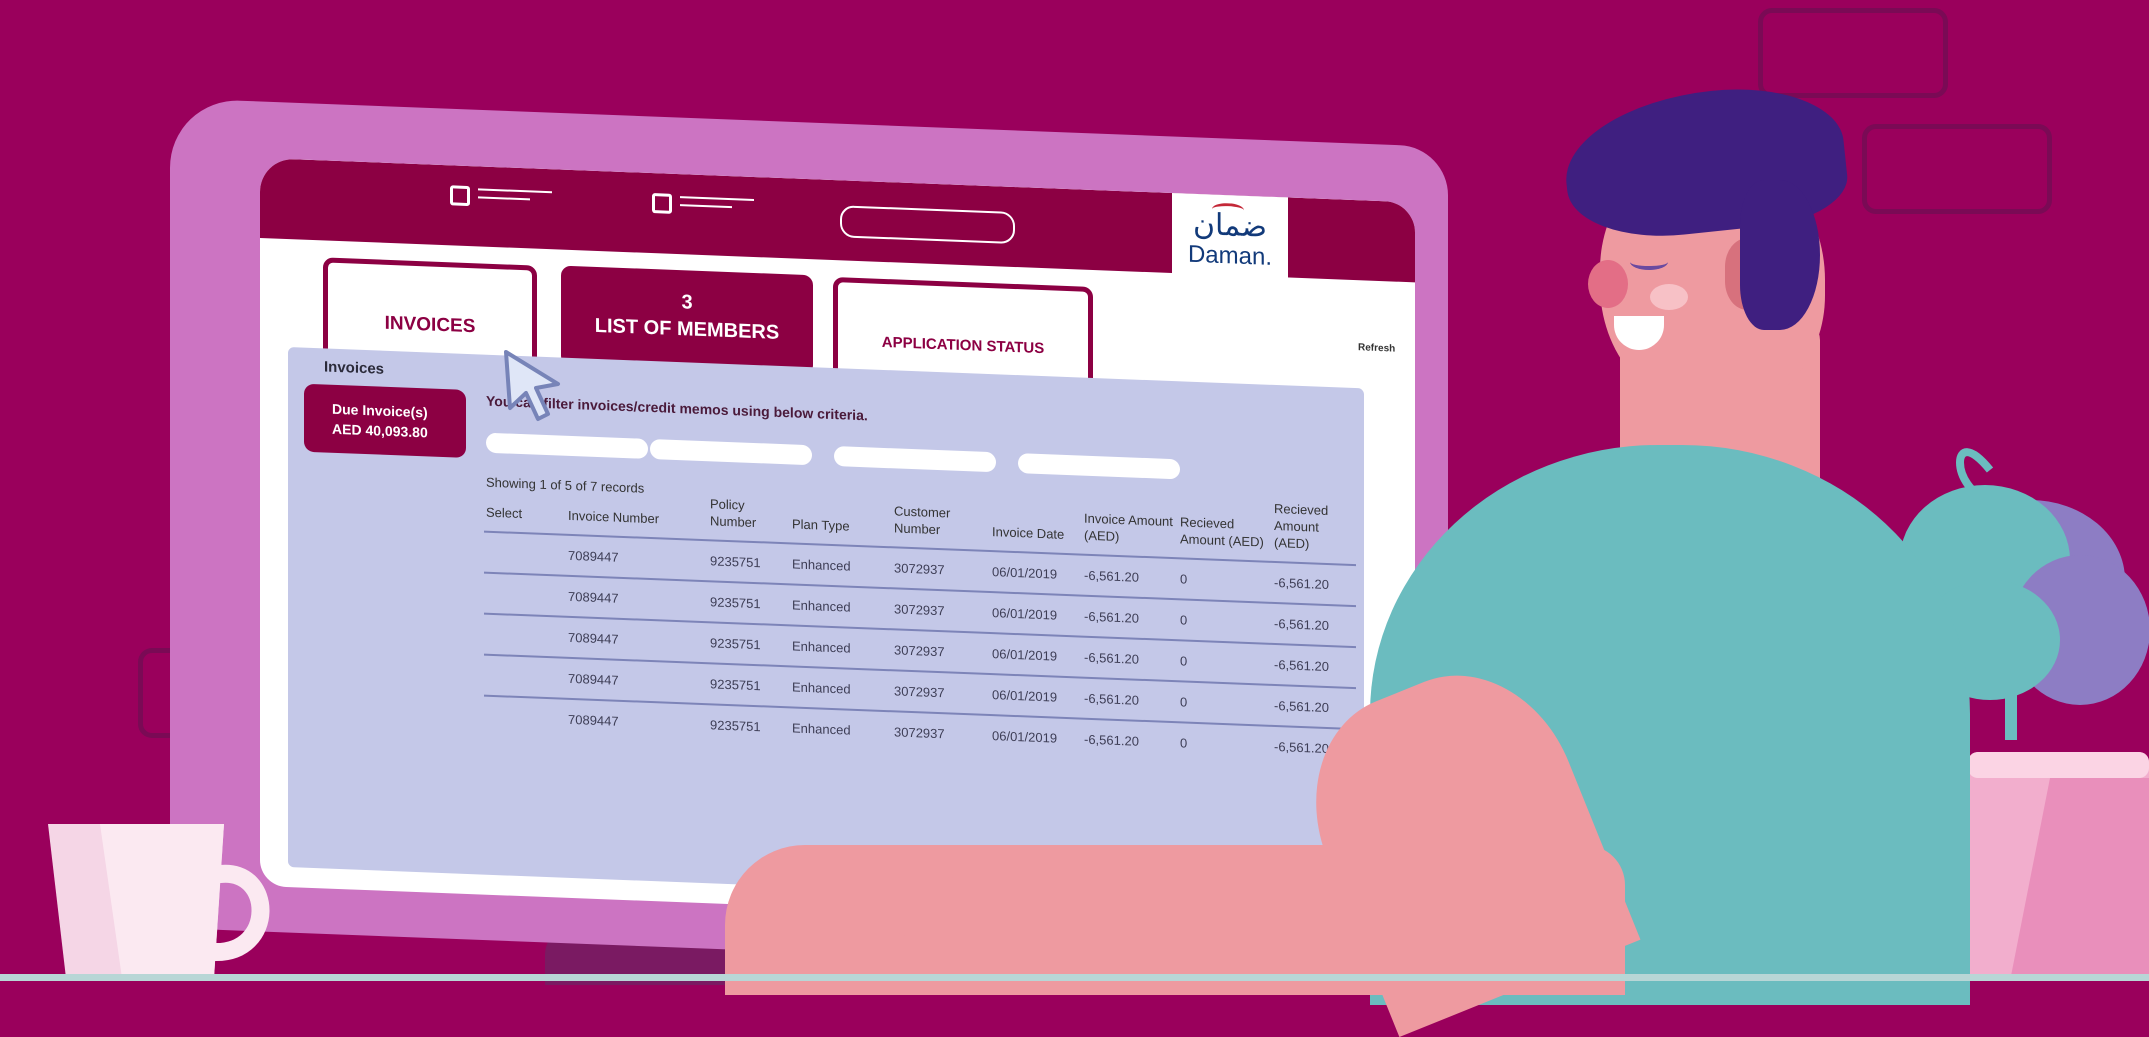 This screenshot has height=1037, width=2149. I want to click on person-hair, so click(1705, 162).